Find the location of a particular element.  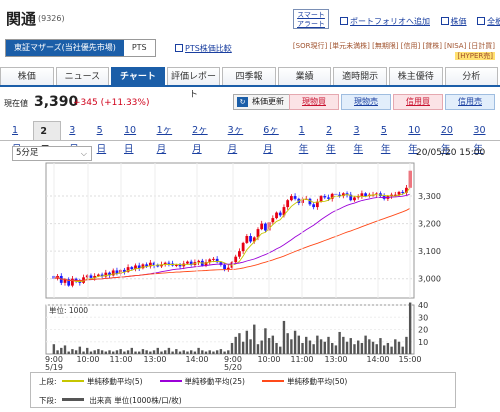

time-tick-label: 11:00 is located at coordinates (301, 359).